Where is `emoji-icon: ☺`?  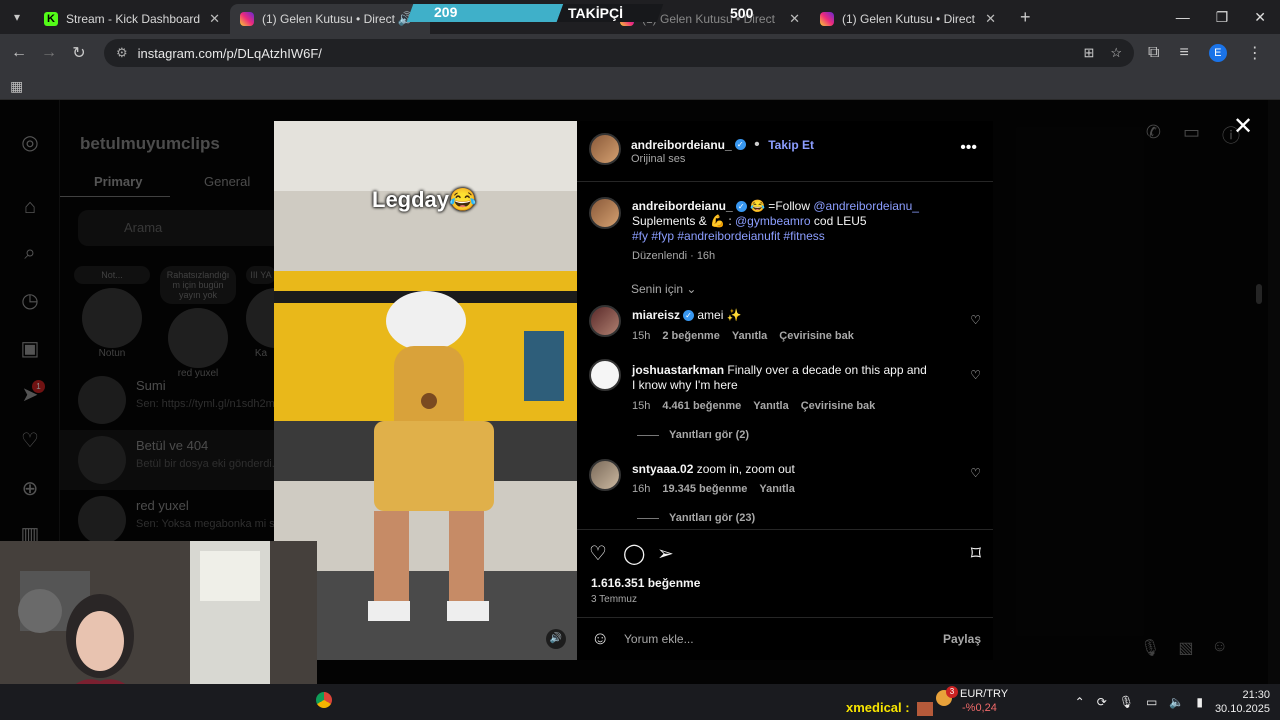 emoji-icon: ☺ is located at coordinates (600, 638).